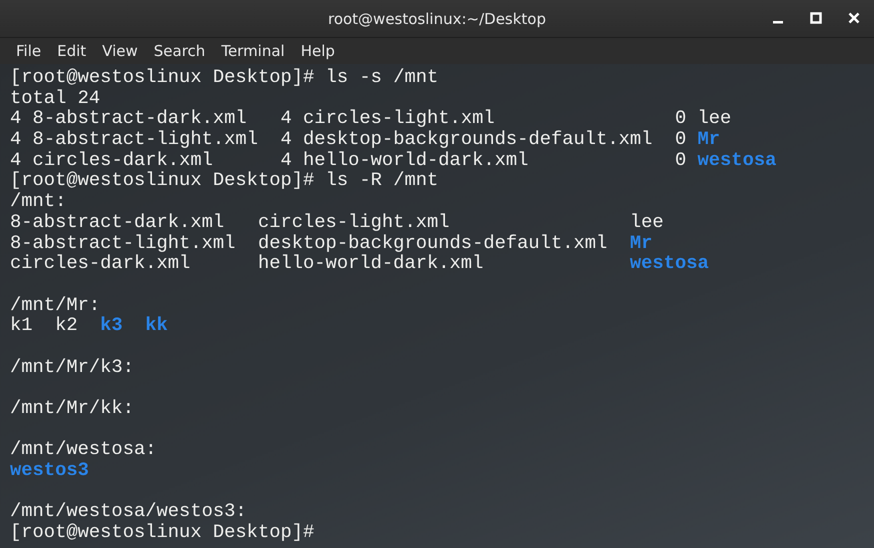 Image resolution: width=874 pixels, height=548 pixels. What do you see at coordinates (163, 532) in the screenshot?
I see `command-line: [root@westoslinux Desktop]#` at bounding box center [163, 532].